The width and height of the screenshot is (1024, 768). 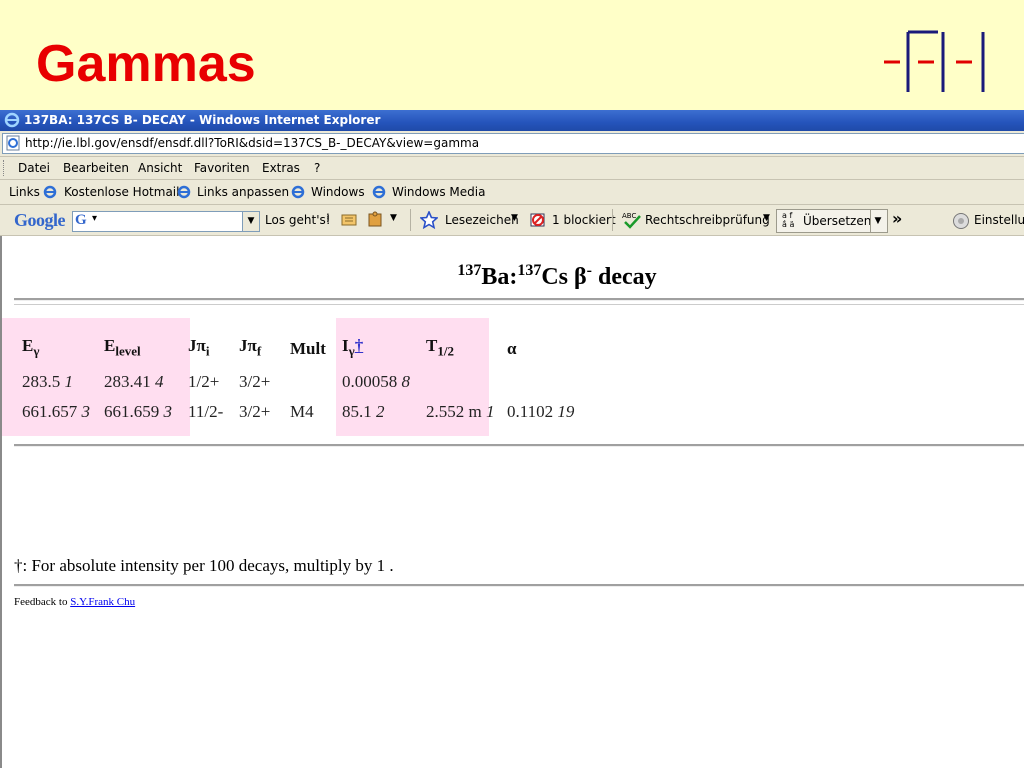 I want to click on cell-i-gamma: 0.00058 8, so click(x=376, y=381).